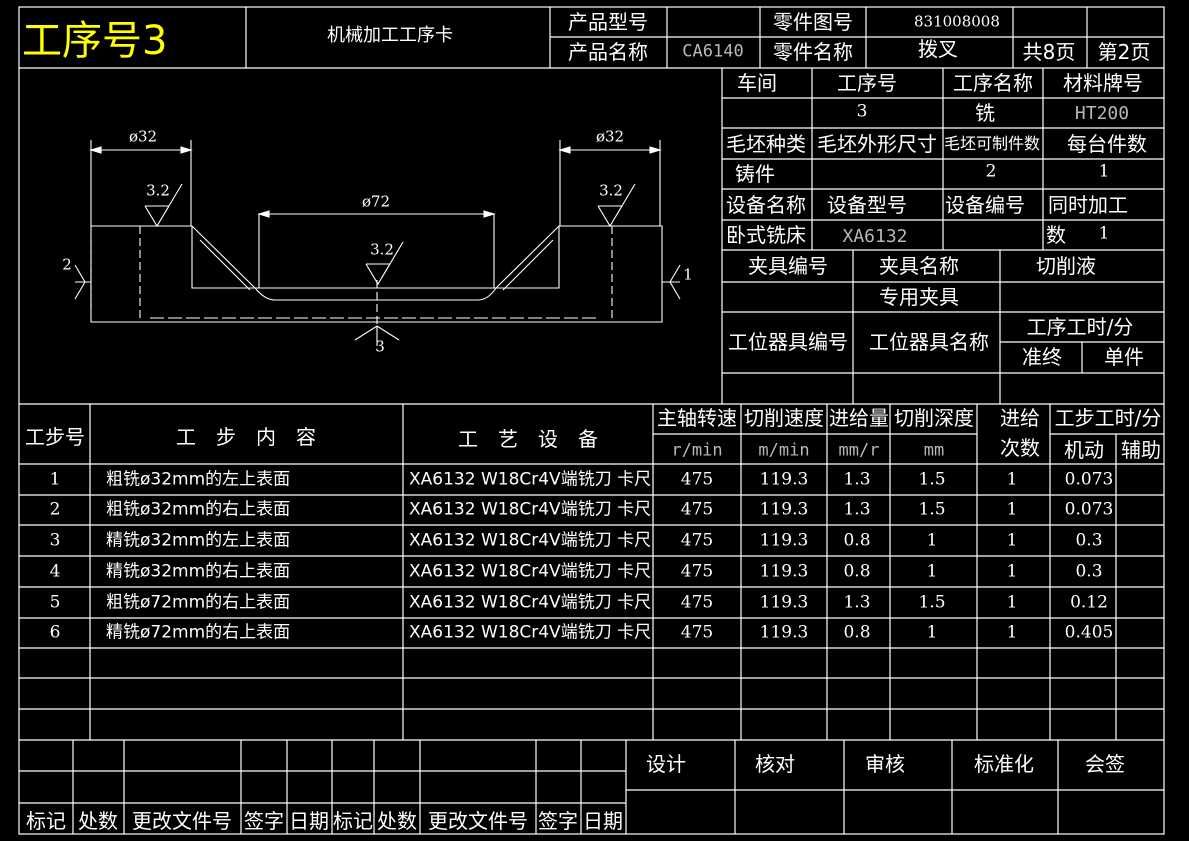 This screenshot has width=1189, height=841. I want to click on product-name-label: 产品名称, so click(608, 52).